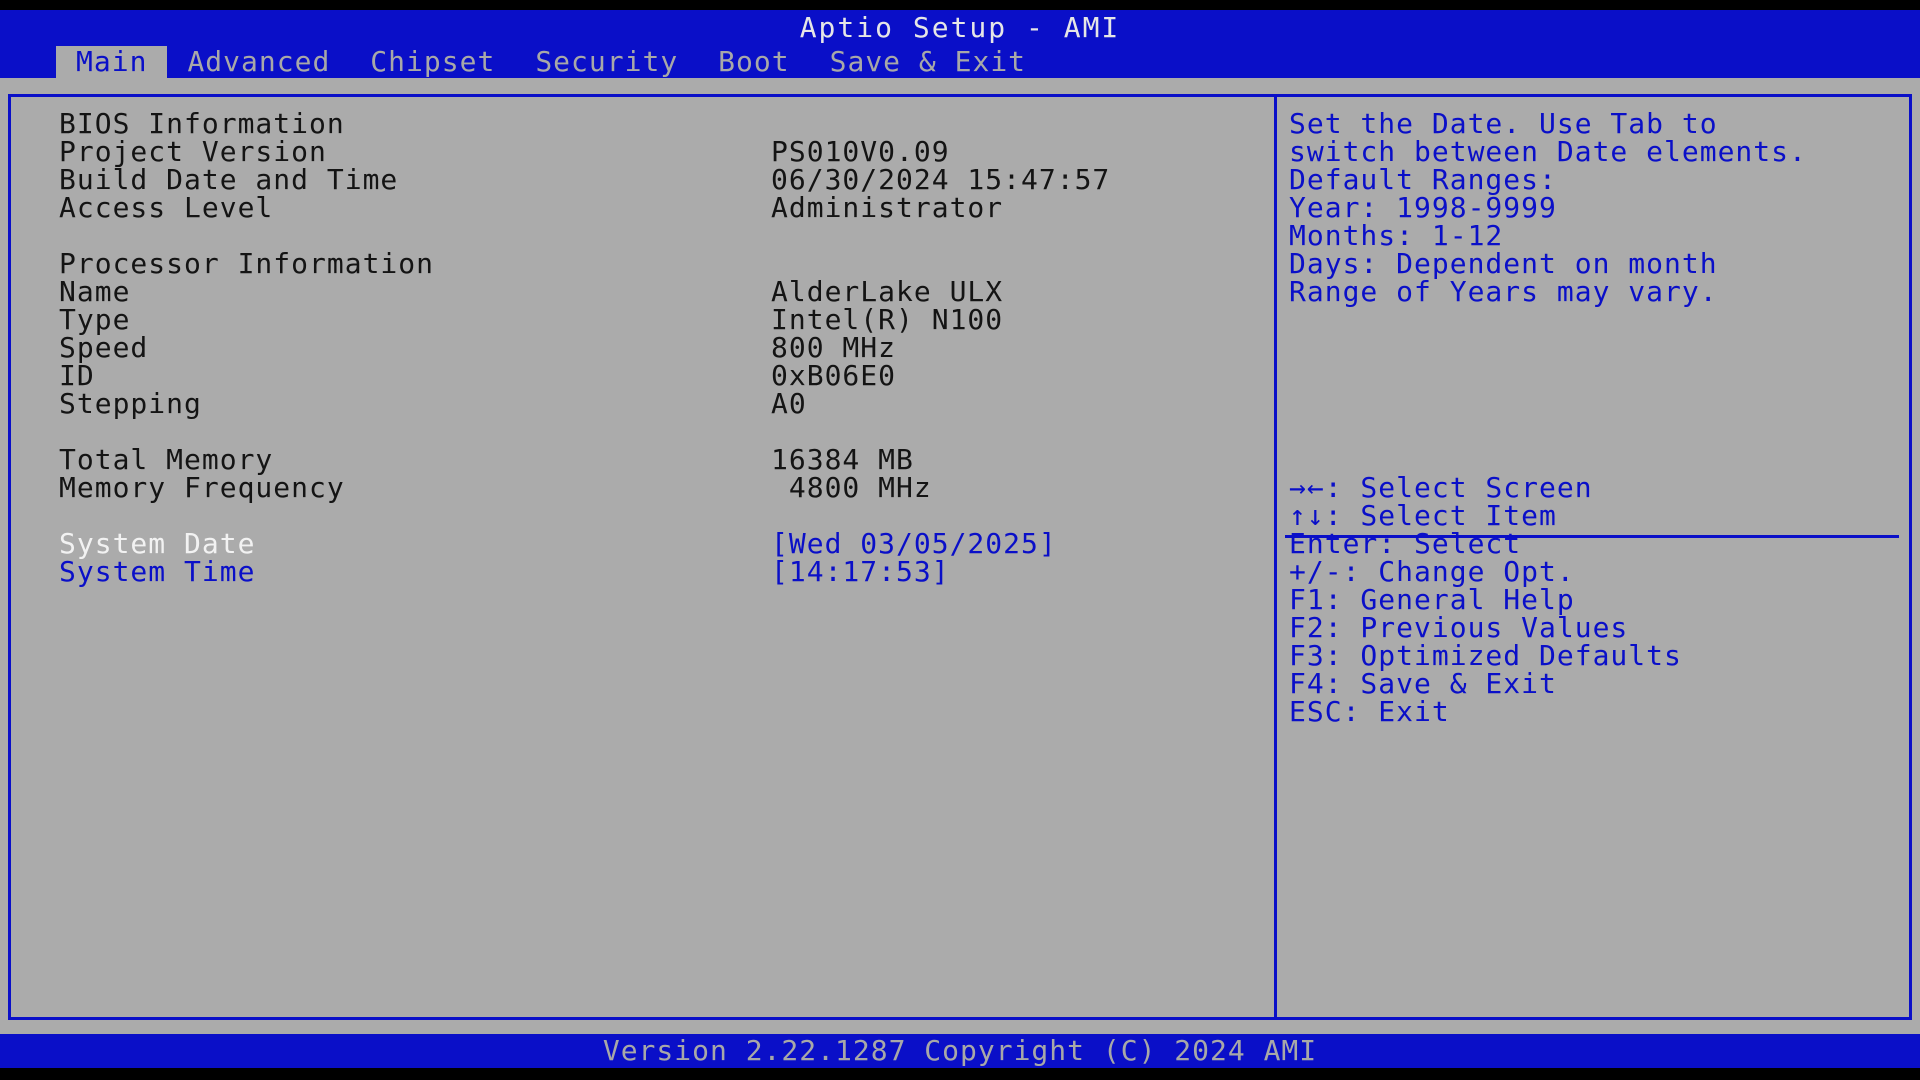  What do you see at coordinates (928, 62) in the screenshot?
I see `tab-save-exit: Save & Exit` at bounding box center [928, 62].